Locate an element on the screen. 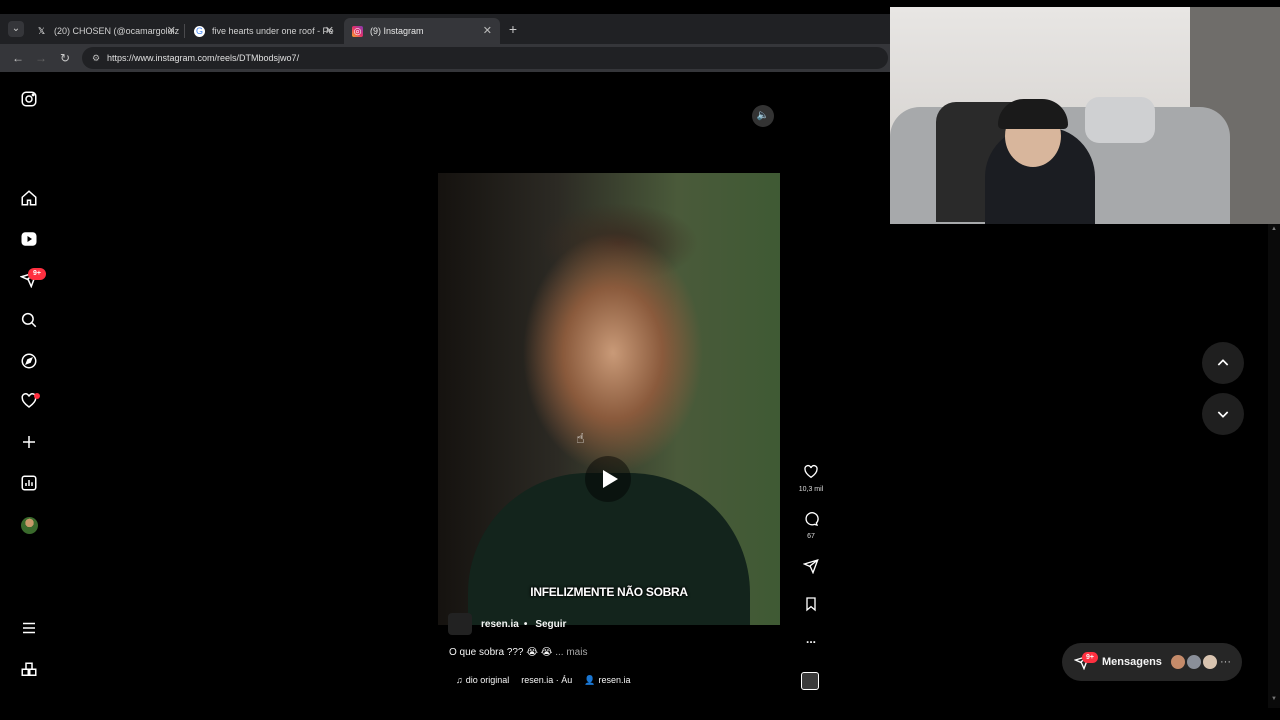  caption-text: O que sobra ??? 😭 😭 is located at coordinates (501, 652).